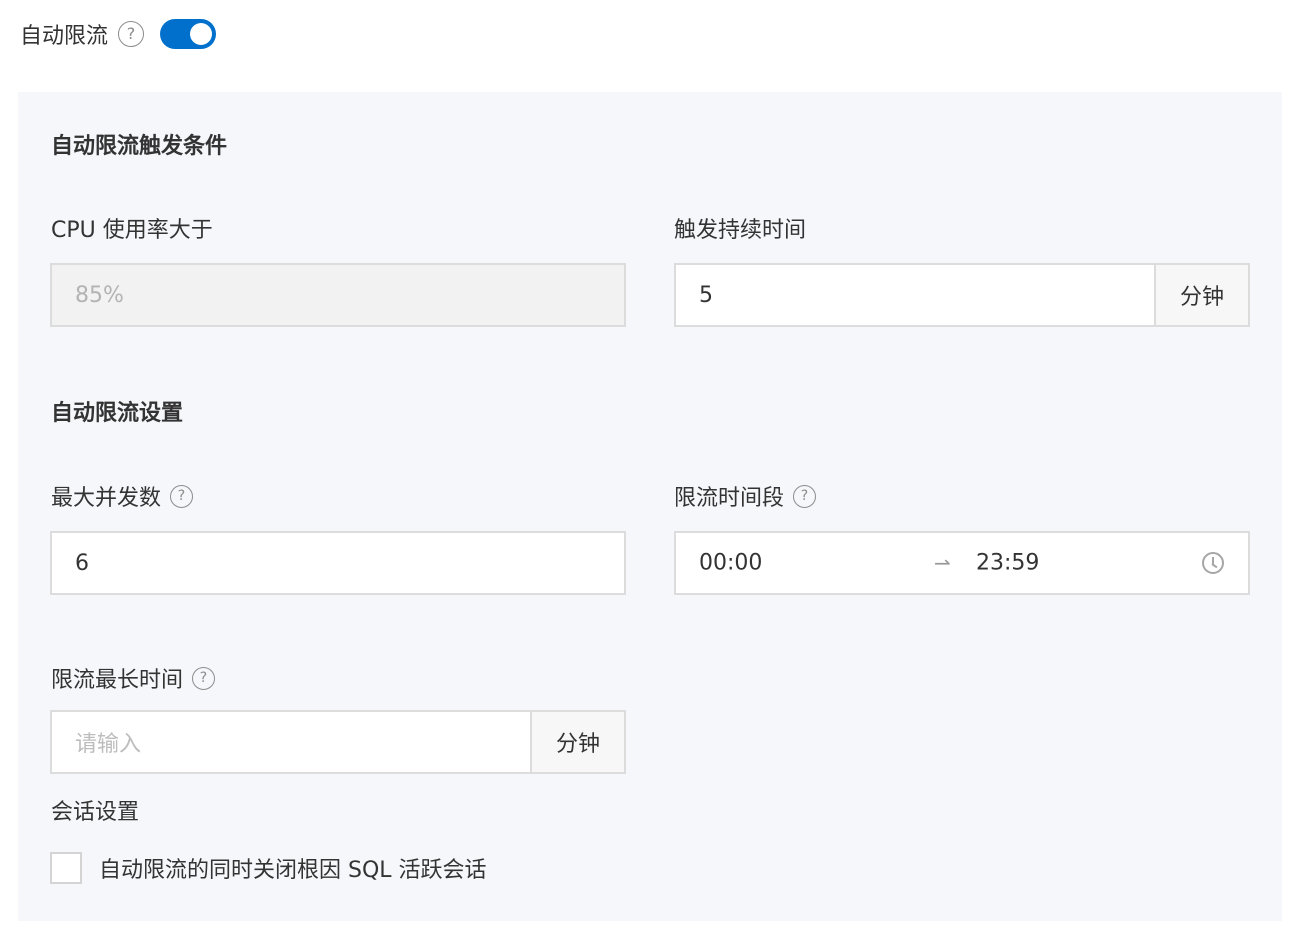  I want to click on arrow-right-icon: ⇀, so click(942, 563).